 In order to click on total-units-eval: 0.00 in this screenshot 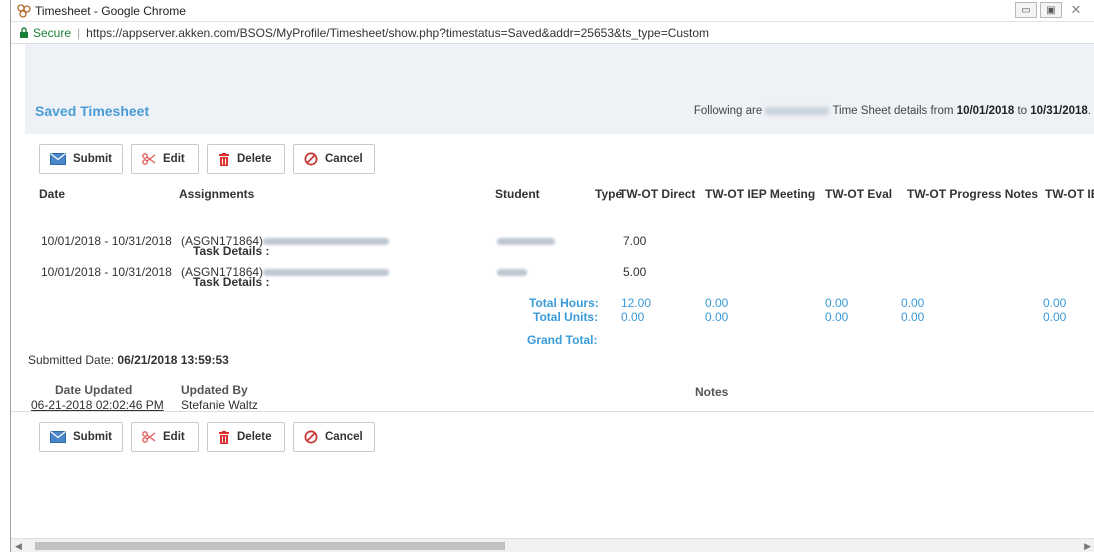, I will do `click(837, 317)`.